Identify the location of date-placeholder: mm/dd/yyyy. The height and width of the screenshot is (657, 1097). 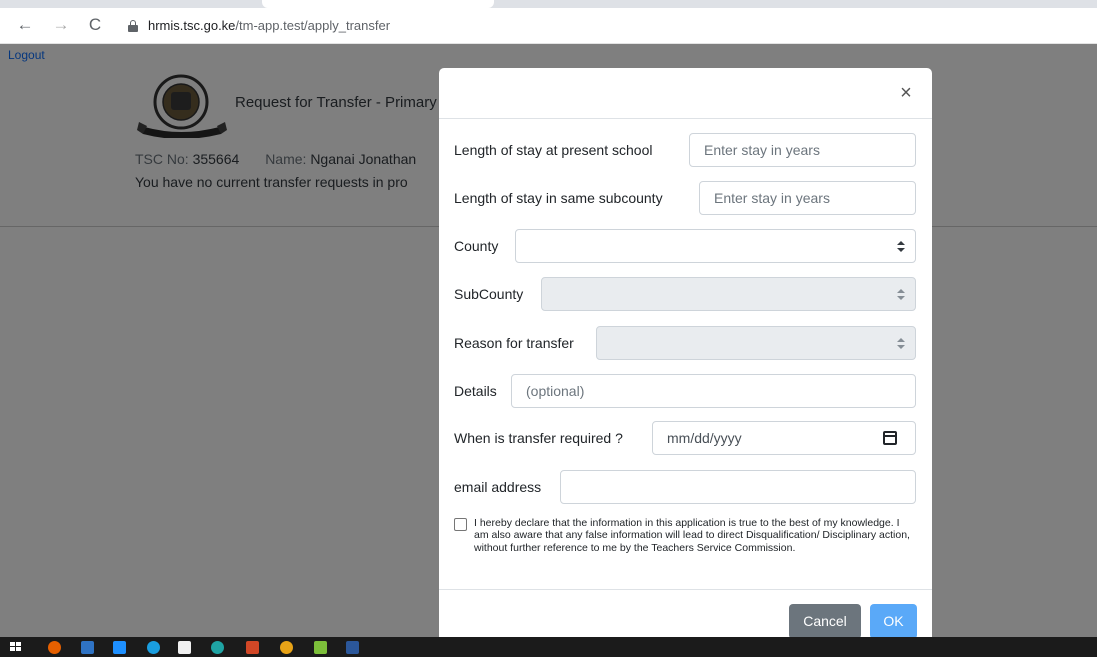
(704, 438).